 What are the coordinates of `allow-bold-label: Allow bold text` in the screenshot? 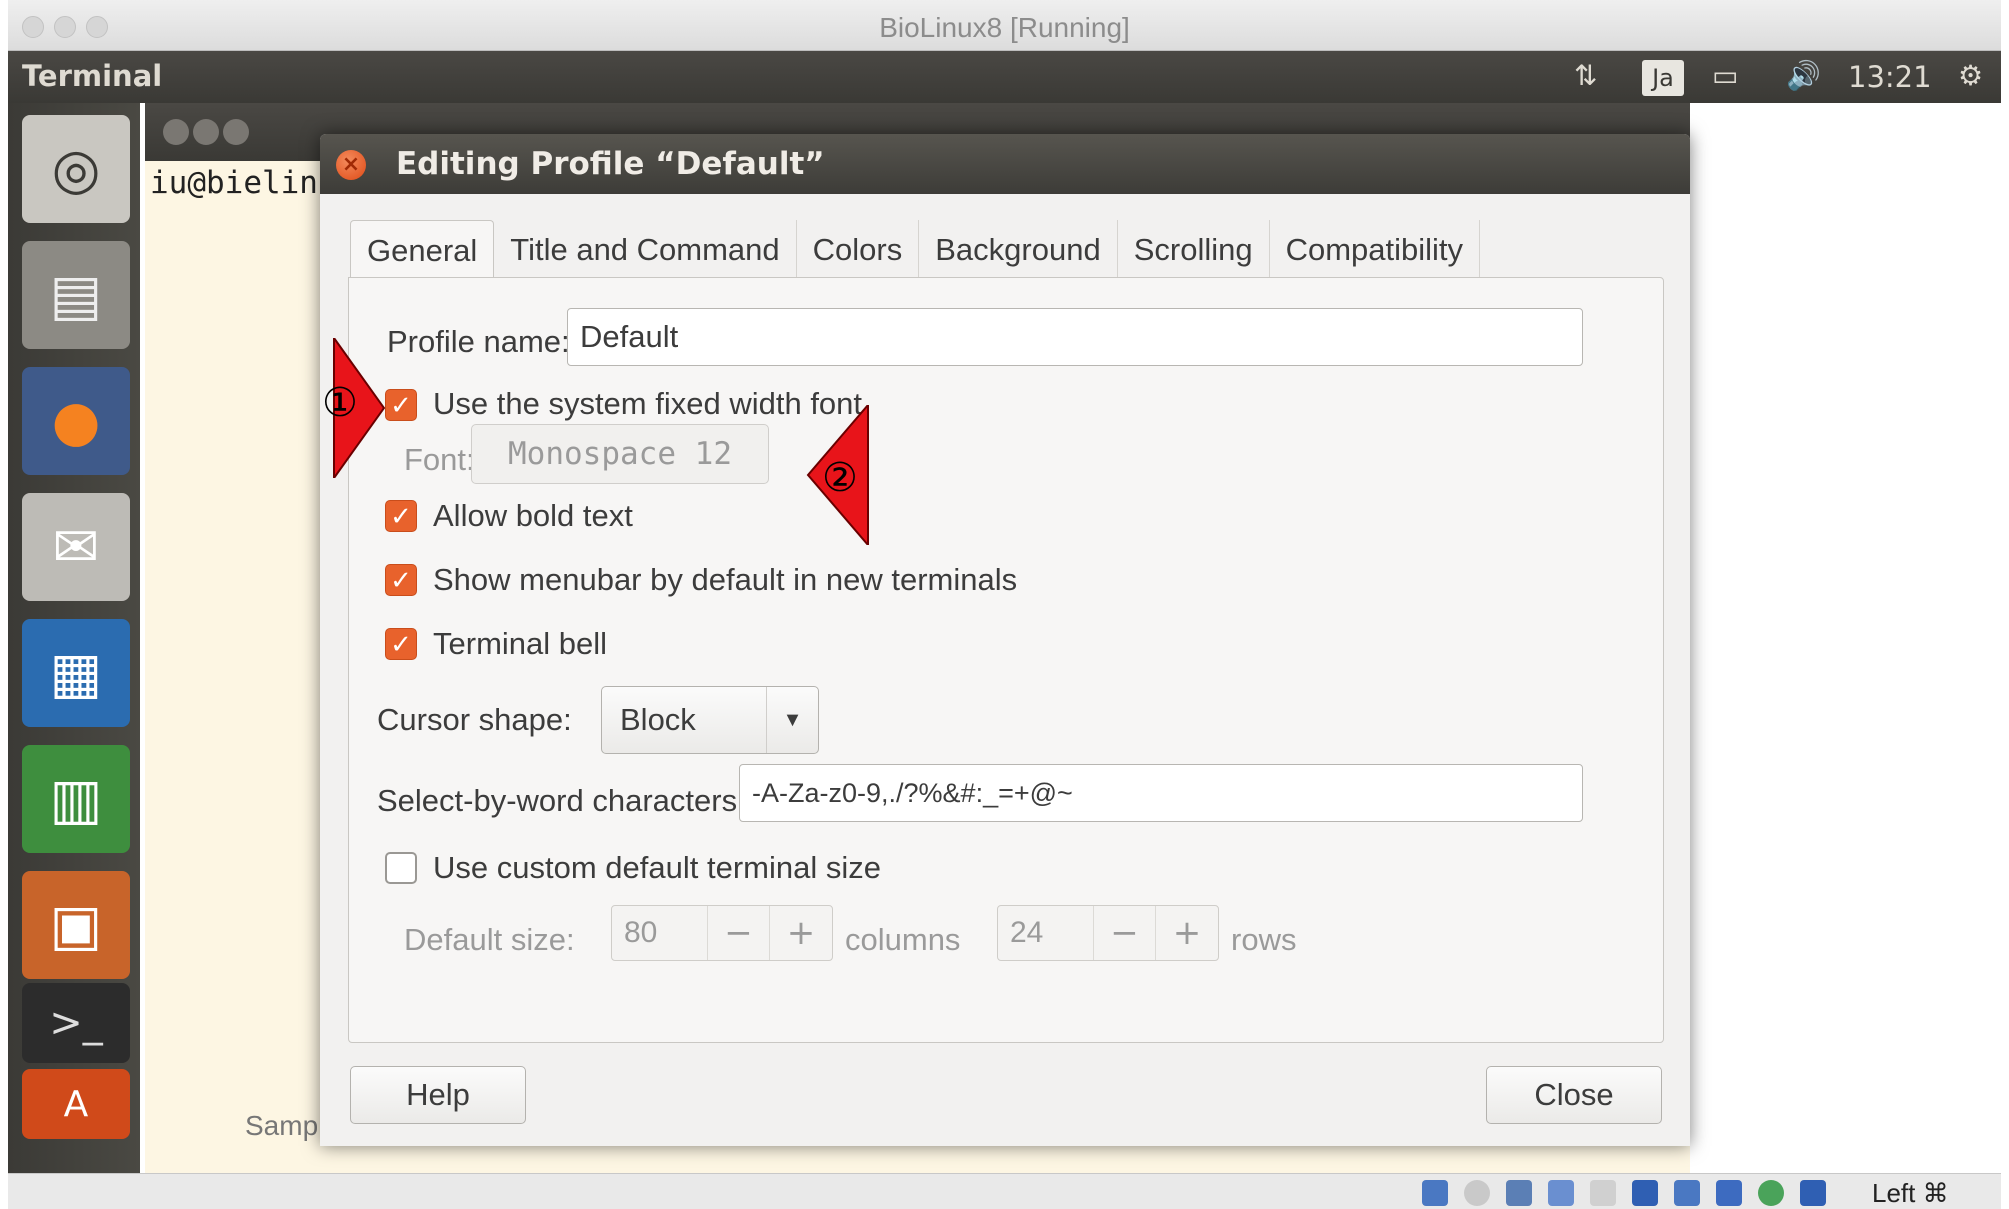 It's located at (533, 515).